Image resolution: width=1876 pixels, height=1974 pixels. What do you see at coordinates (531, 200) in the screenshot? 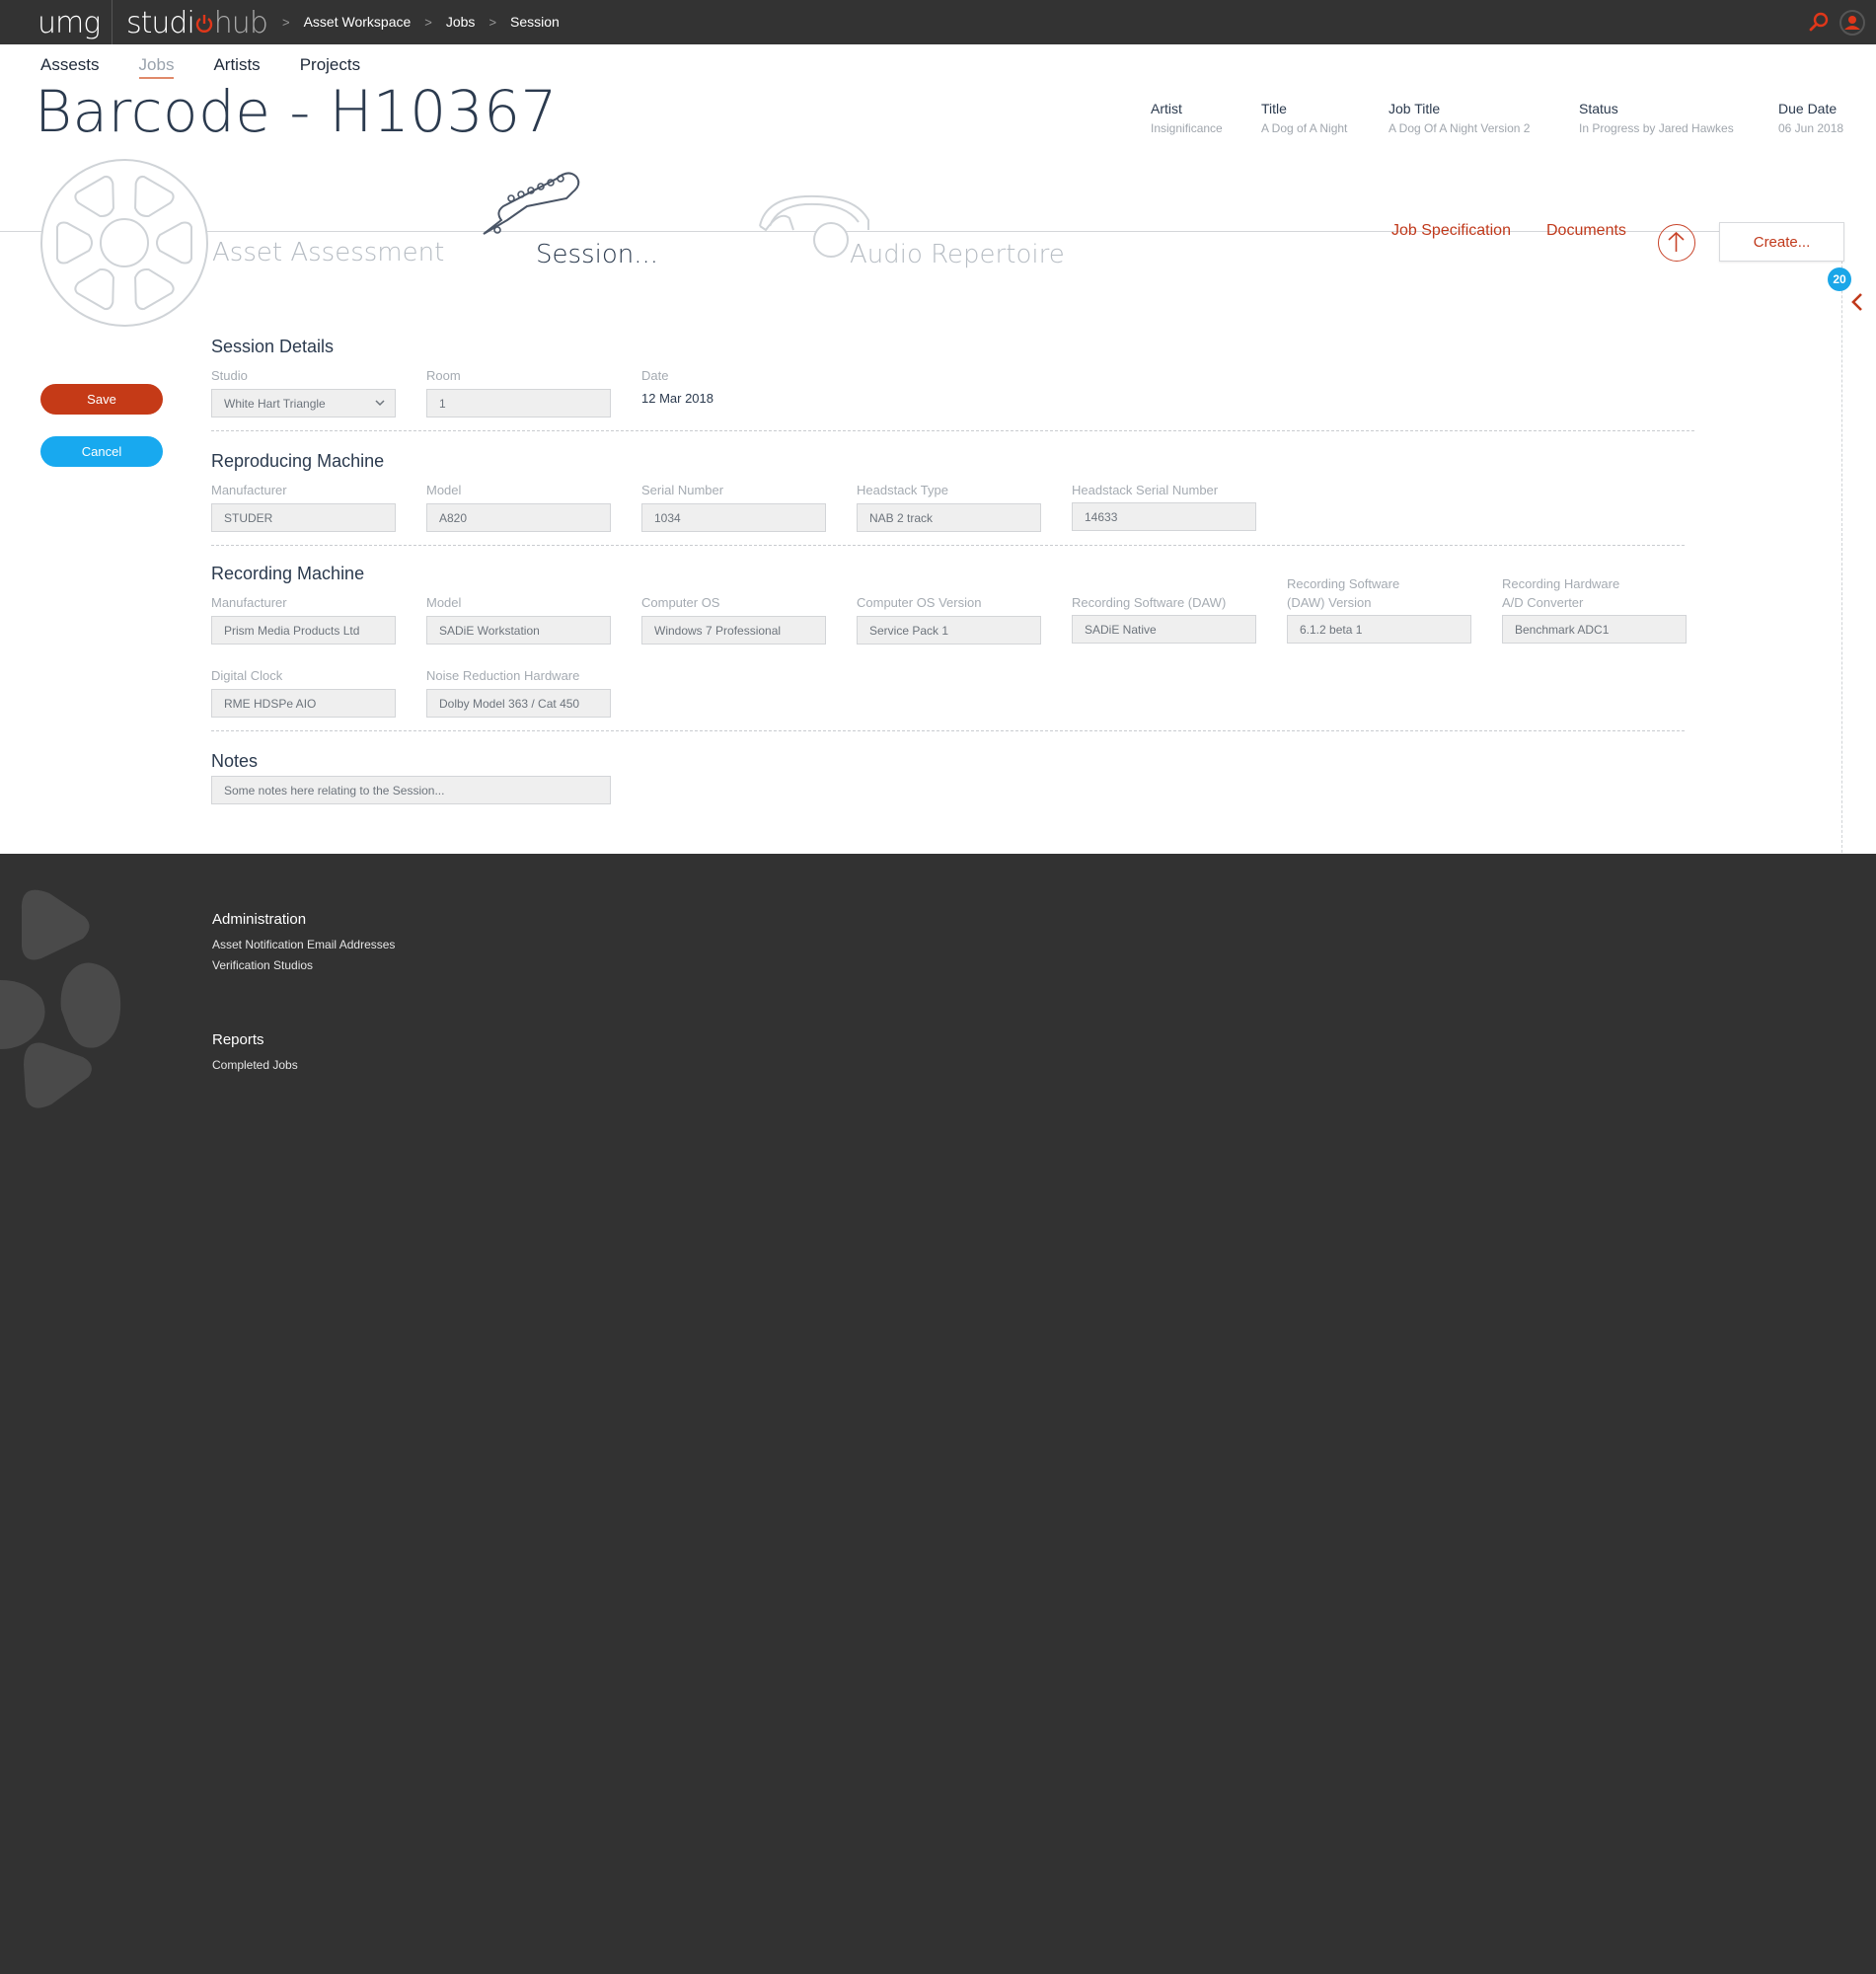
I see `guitar-icon` at bounding box center [531, 200].